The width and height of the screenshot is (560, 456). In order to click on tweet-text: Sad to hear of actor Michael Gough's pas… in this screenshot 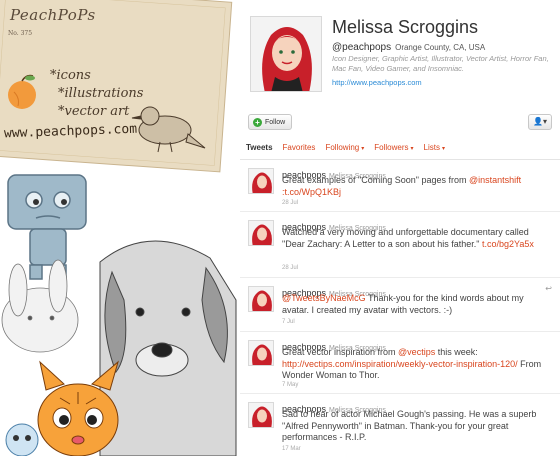, I will do `click(409, 425)`.